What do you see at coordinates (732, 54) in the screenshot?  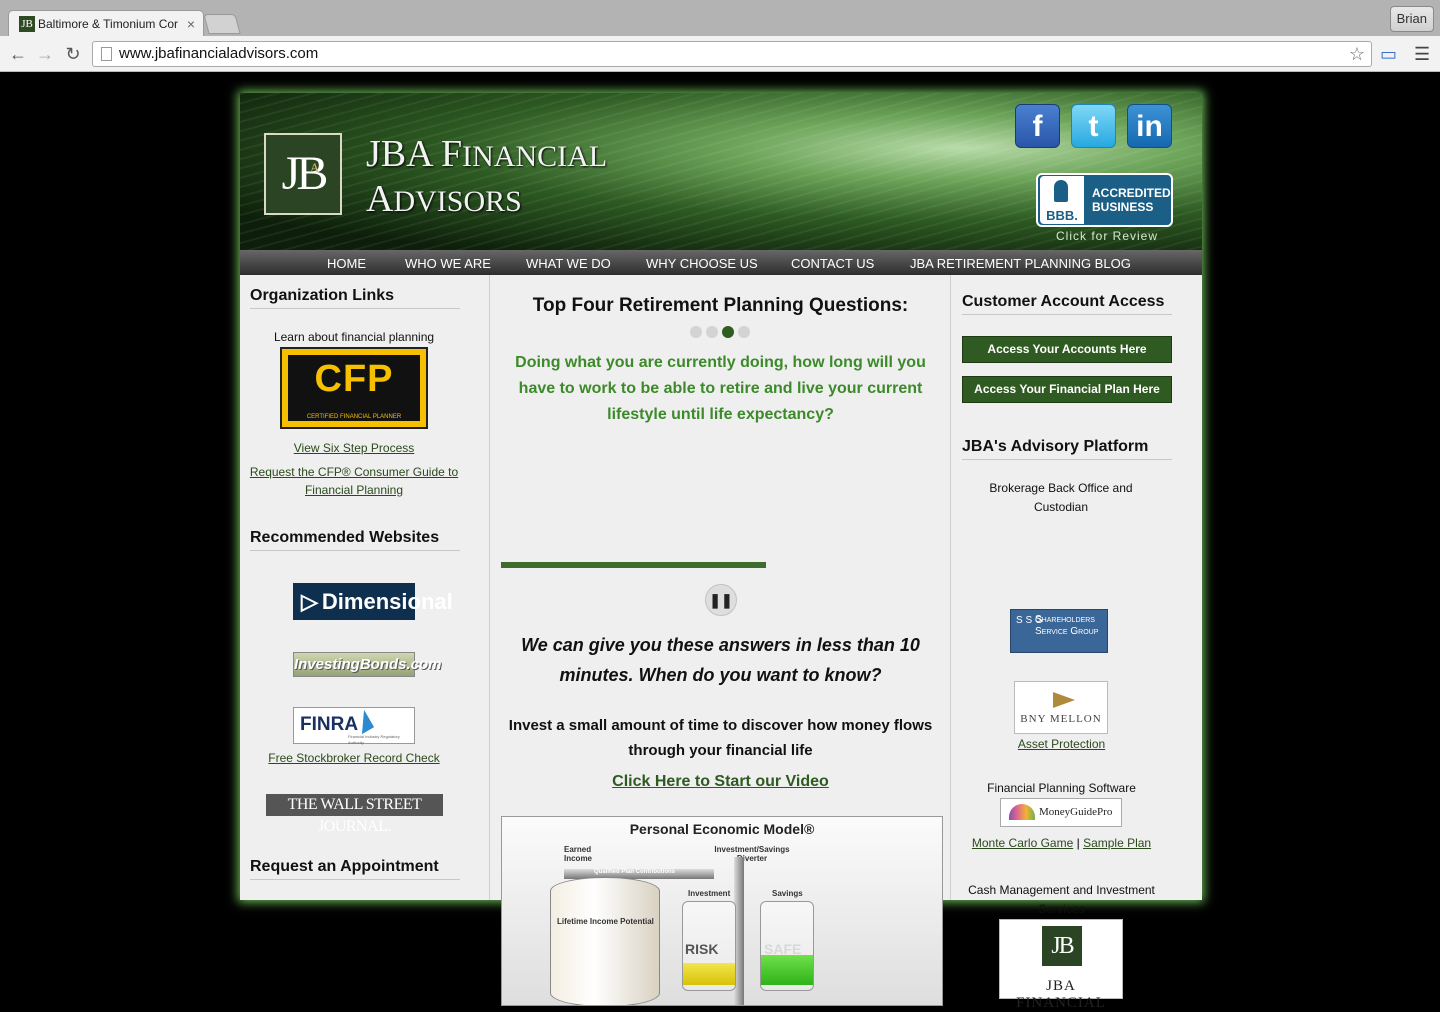 I see `address-bar: www.jbafinancialadvisors.com ☆` at bounding box center [732, 54].